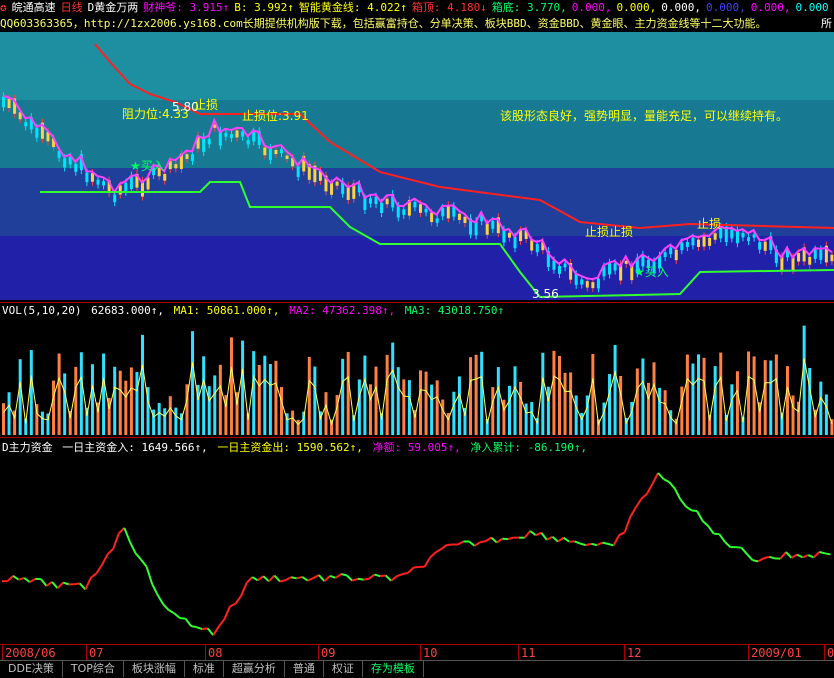 The image size is (834, 678). Describe the element at coordinates (186, 7) in the screenshot. I see `indicator-value-0: 财神爷: 3.915↑` at that location.